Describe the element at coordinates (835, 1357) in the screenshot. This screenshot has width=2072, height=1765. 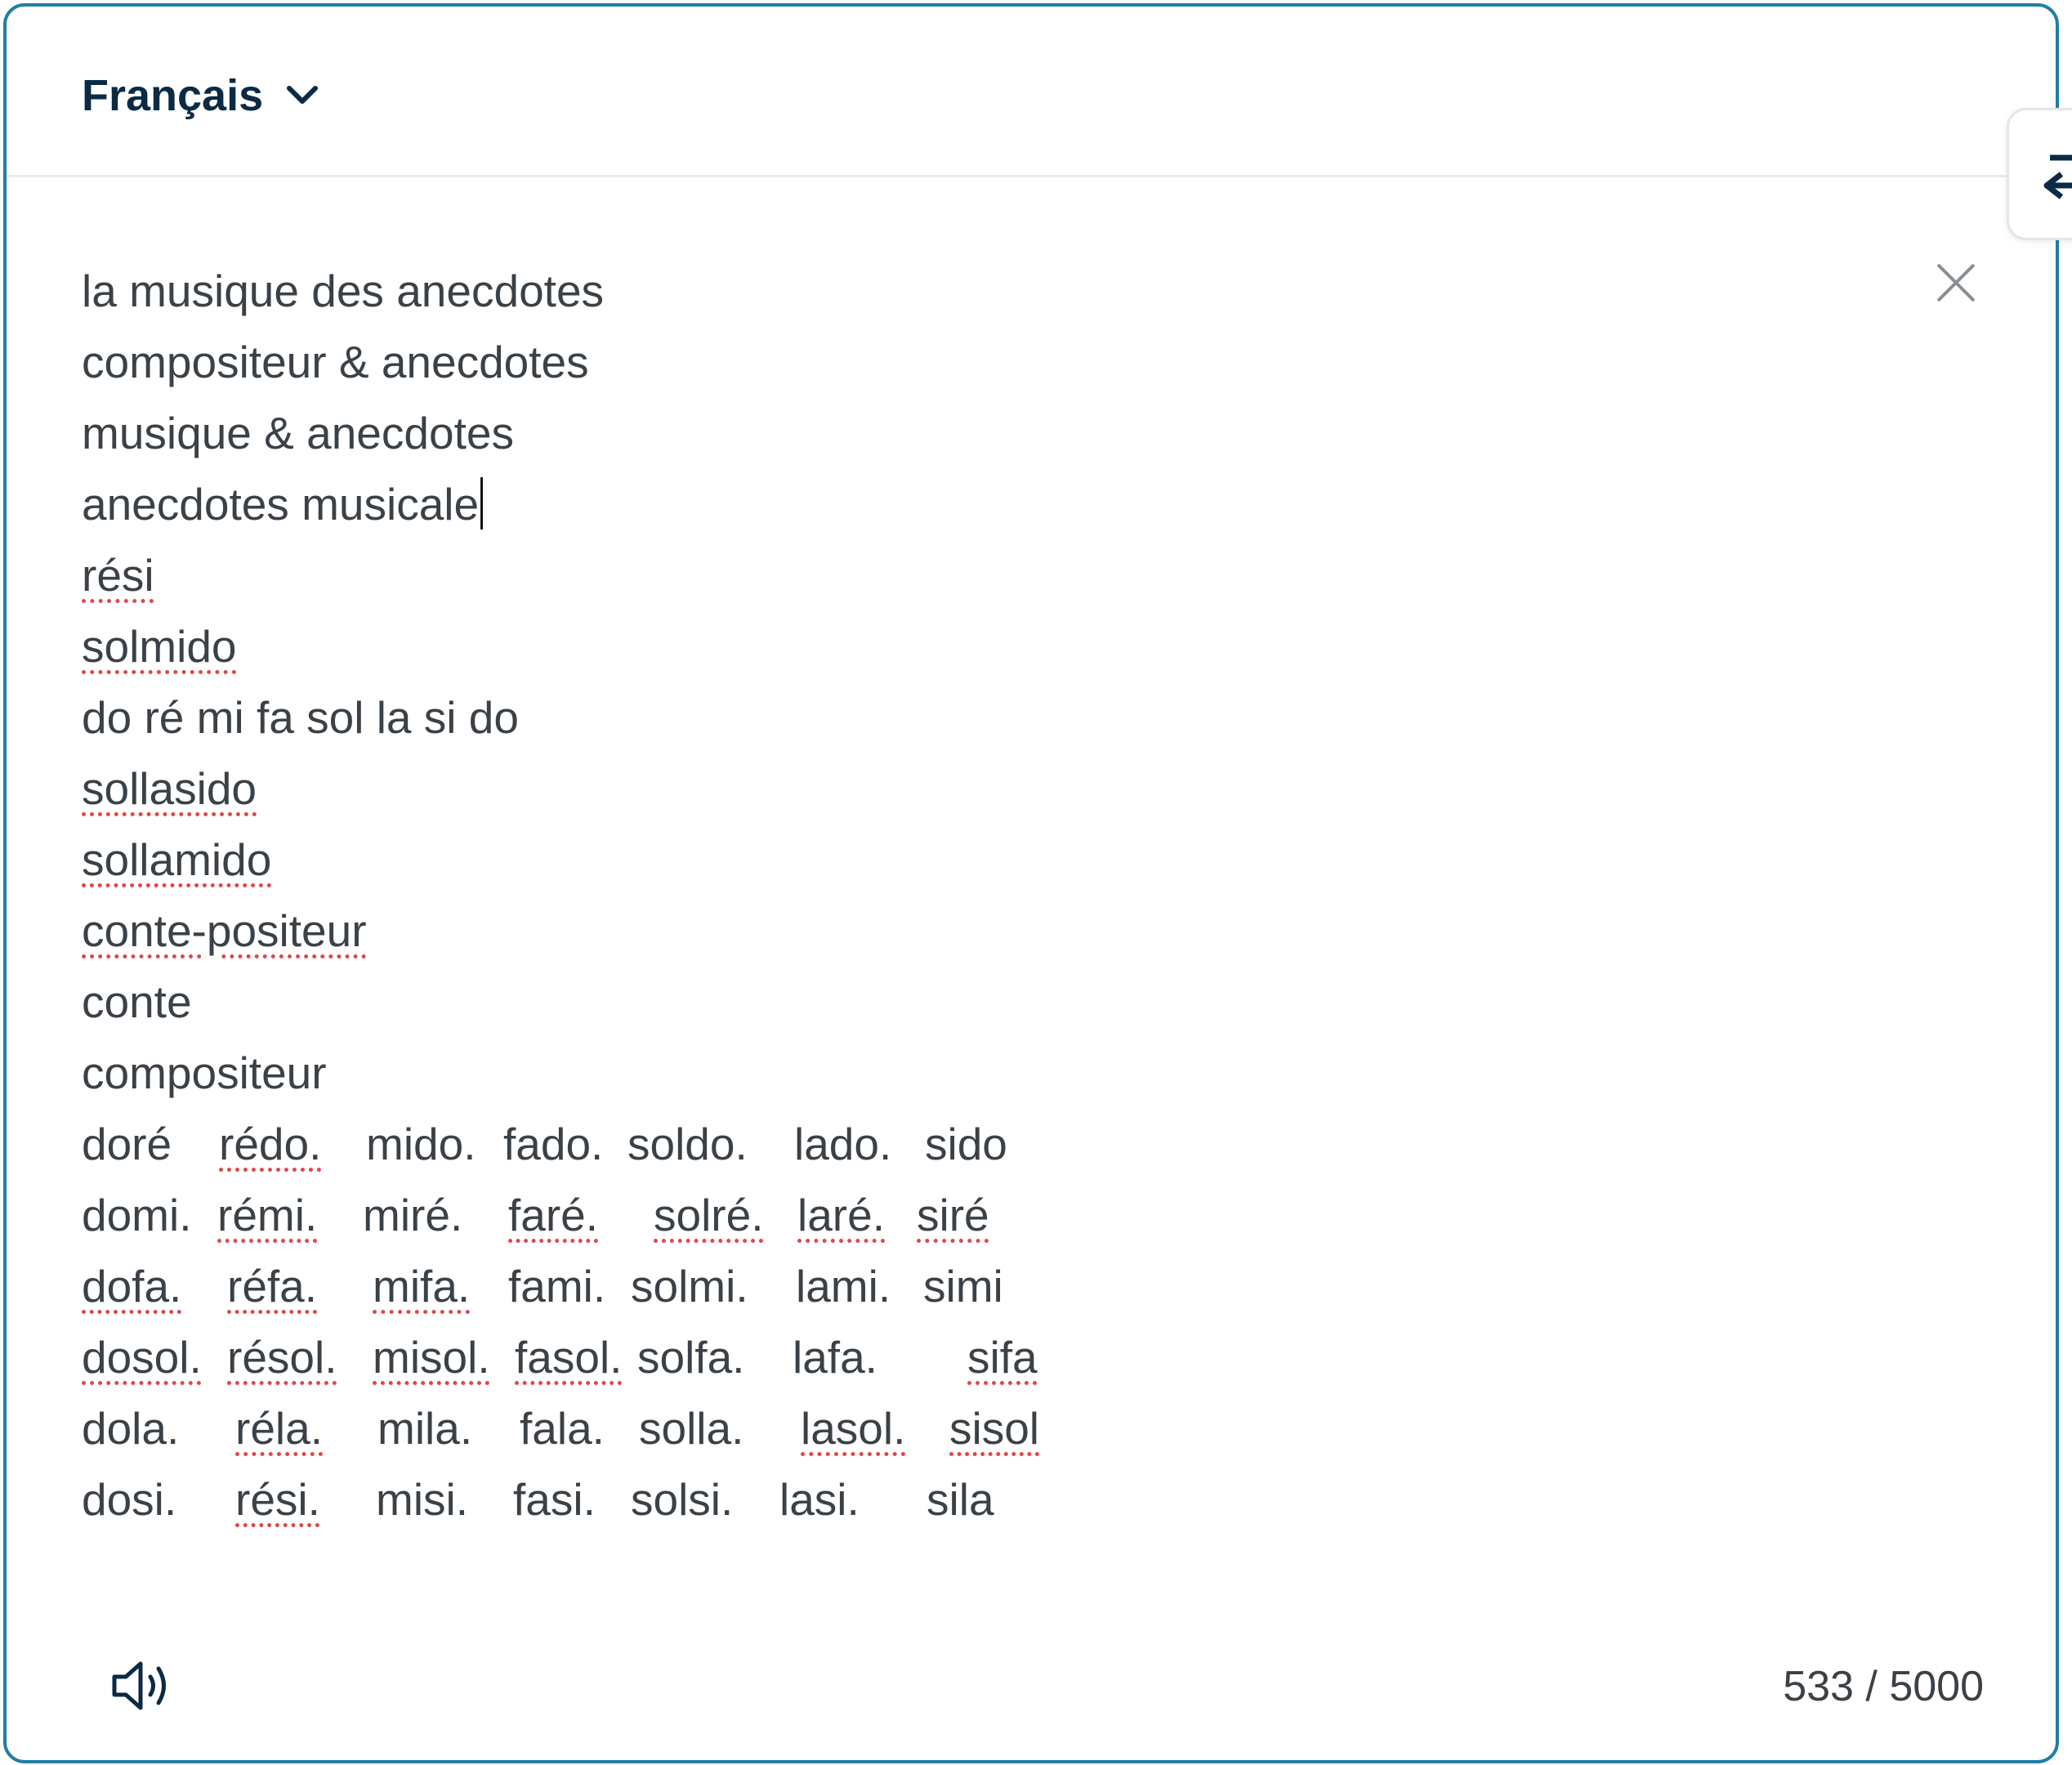
I see `syllable-word: lafa.` at that location.